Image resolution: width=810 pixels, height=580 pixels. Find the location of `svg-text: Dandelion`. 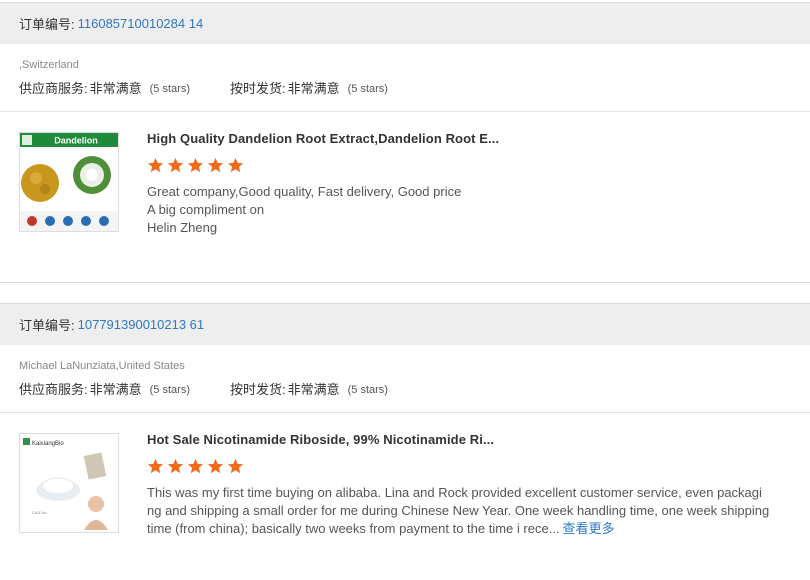

svg-text: Dandelion is located at coordinates (76, 141).